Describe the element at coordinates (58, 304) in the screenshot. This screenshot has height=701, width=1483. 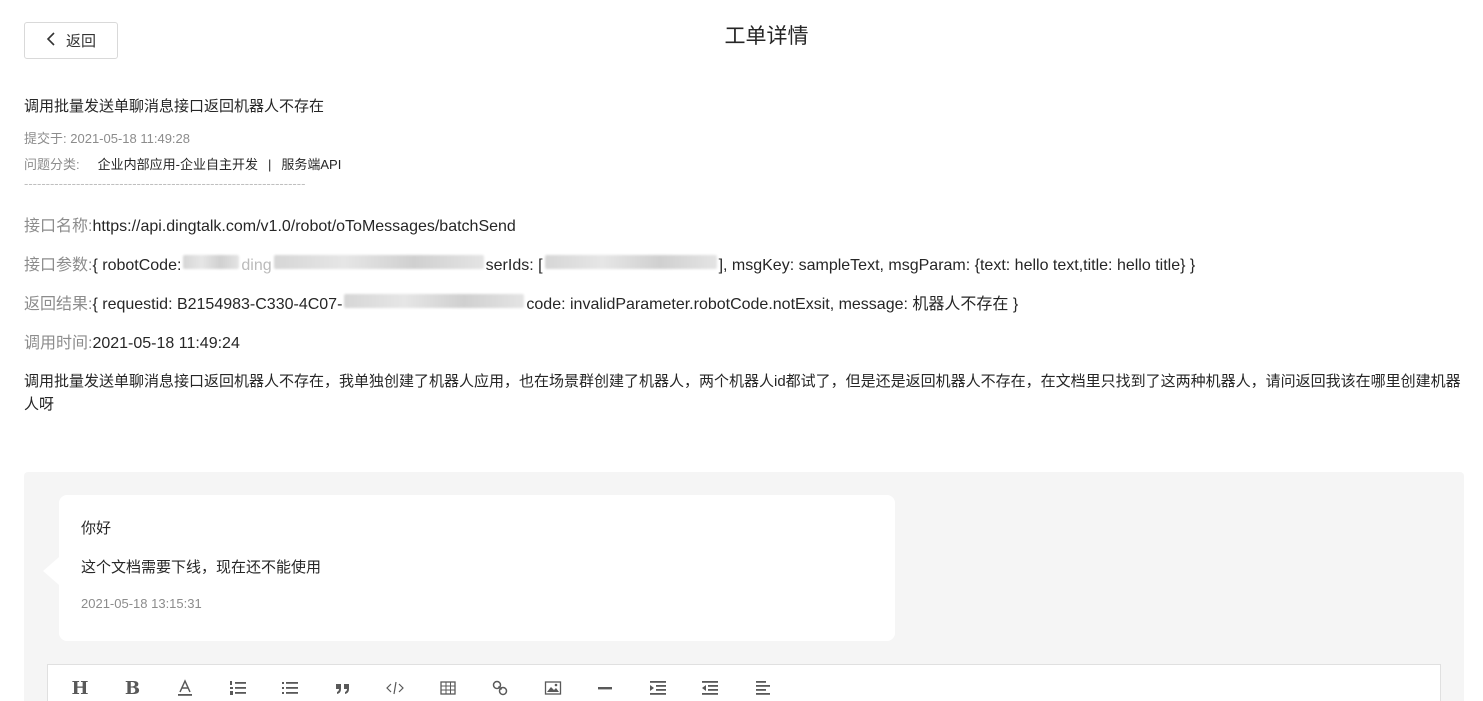
I see `api-result-label: 返回结果:` at that location.